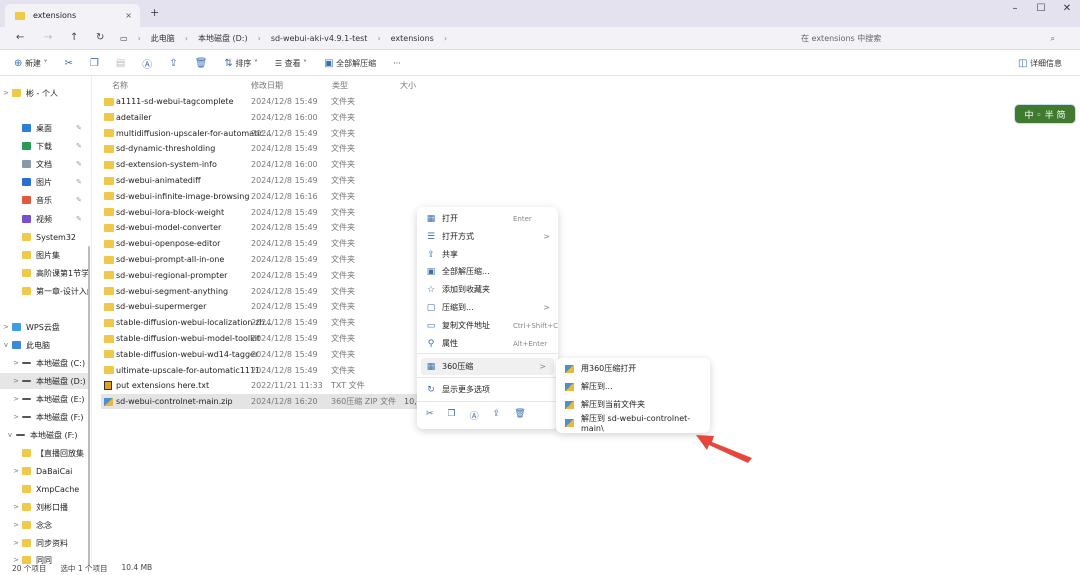  What do you see at coordinates (45, 291) in the screenshot?
I see `sidebar-item: 第一章-设计入门` at bounding box center [45, 291].